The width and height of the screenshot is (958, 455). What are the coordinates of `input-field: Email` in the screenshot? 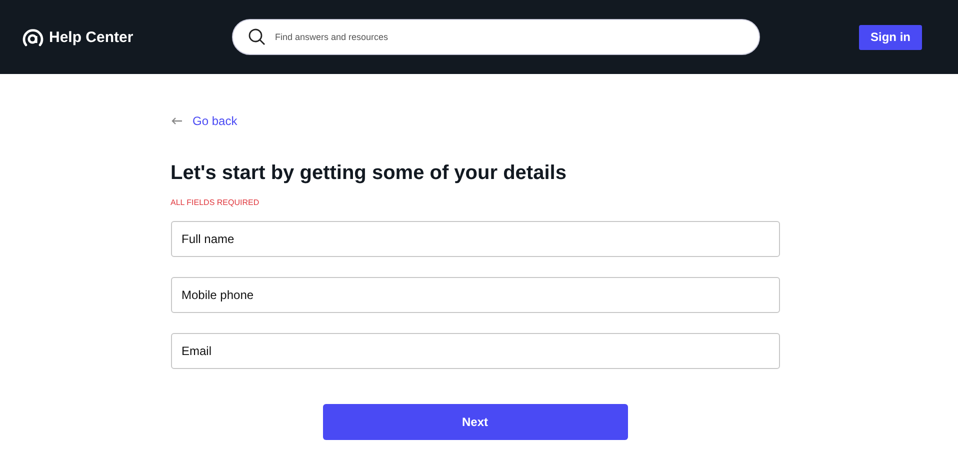 It's located at (475, 351).